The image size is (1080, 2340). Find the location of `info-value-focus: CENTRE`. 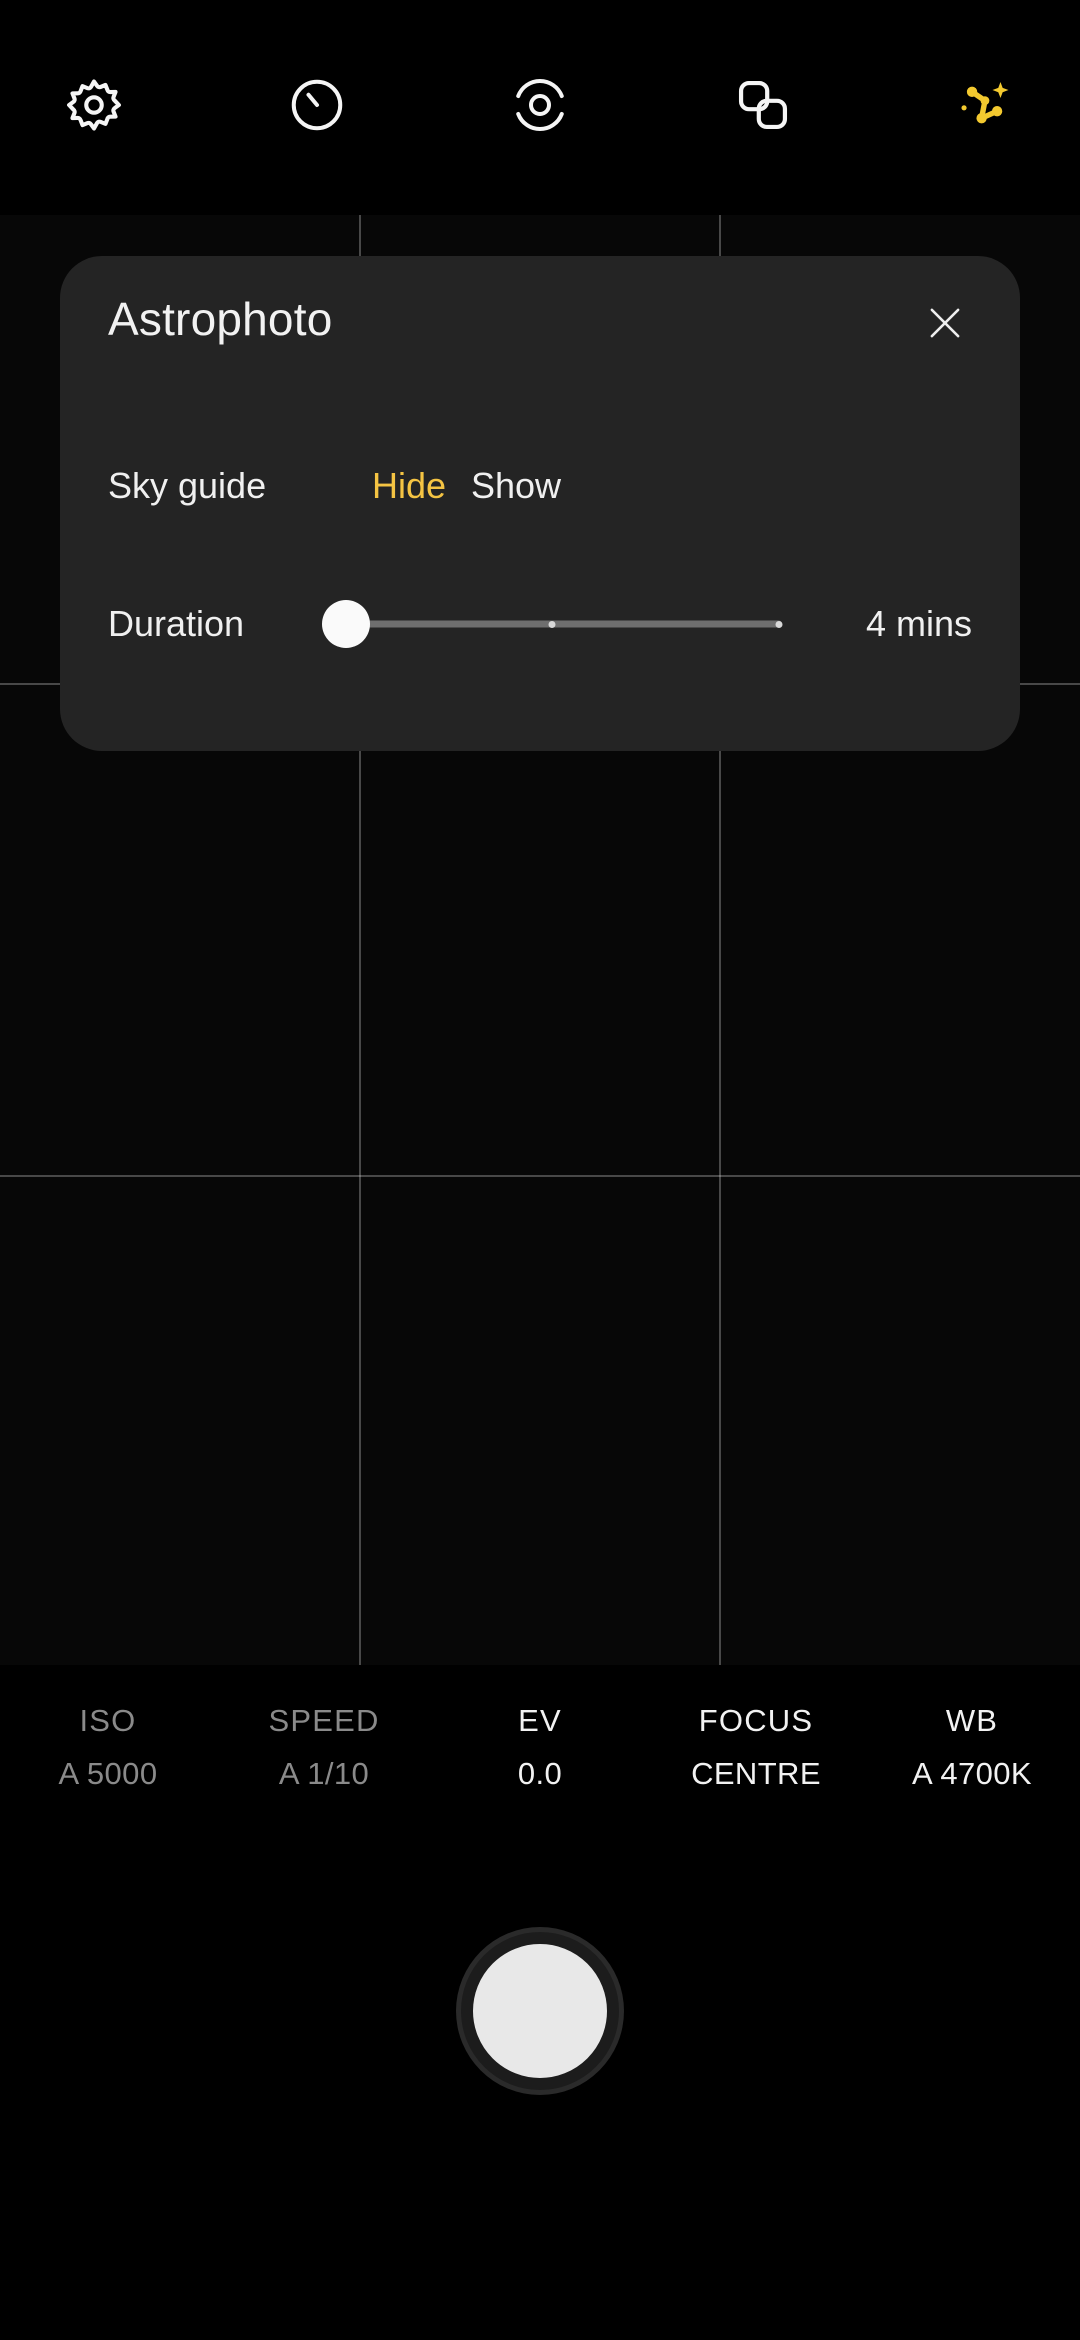

info-value-focus: CENTRE is located at coordinates (756, 1773).